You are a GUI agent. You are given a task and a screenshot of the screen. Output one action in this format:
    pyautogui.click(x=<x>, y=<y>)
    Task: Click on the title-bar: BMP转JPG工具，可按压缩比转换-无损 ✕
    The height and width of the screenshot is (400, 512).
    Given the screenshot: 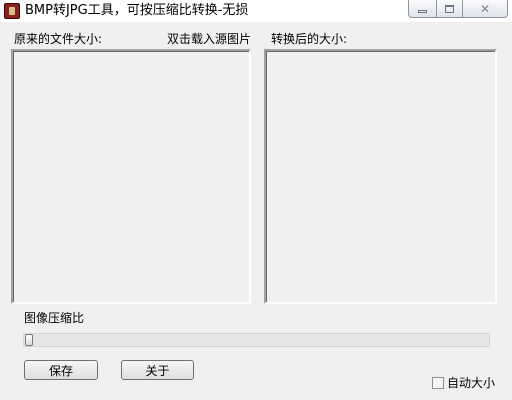 What is the action you would take?
    pyautogui.click(x=256, y=11)
    